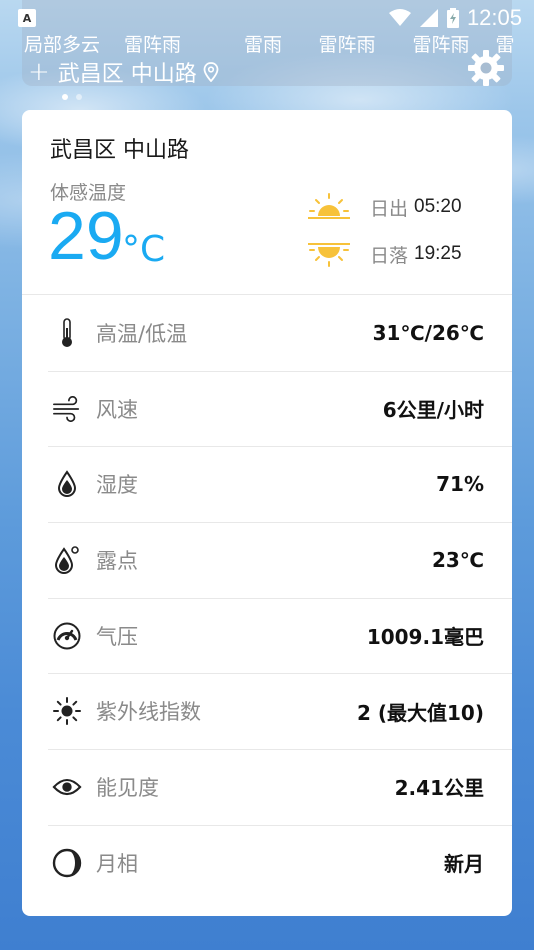 The image size is (534, 950). I want to click on humidity-drop-icon, so click(67, 484).